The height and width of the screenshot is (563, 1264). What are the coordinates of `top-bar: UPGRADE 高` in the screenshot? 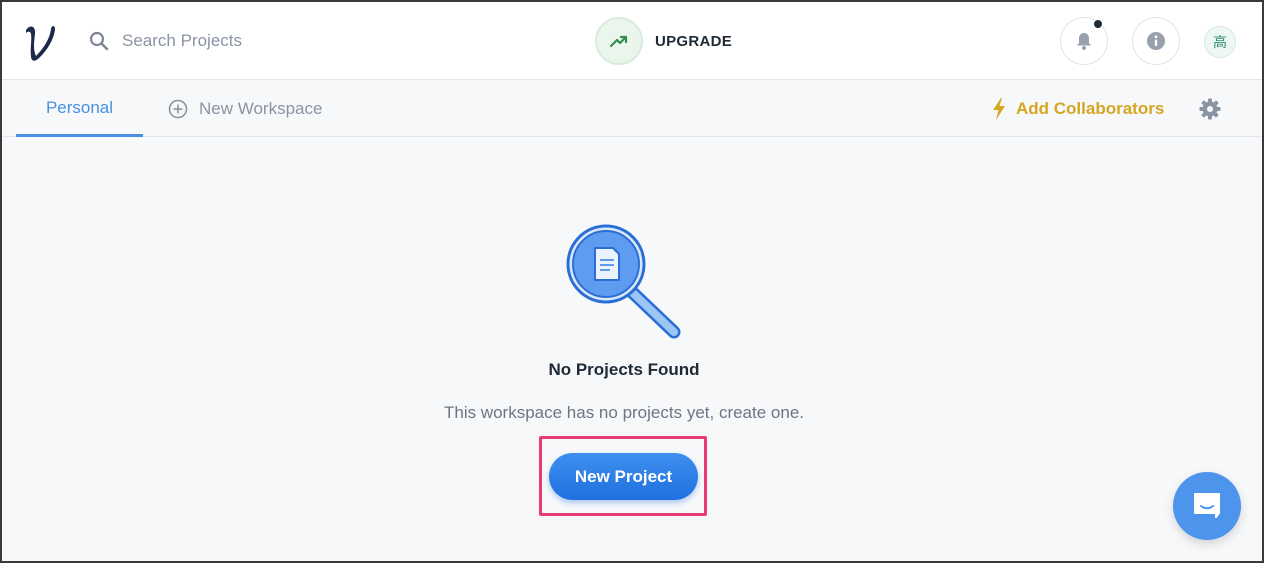 It's located at (632, 41).